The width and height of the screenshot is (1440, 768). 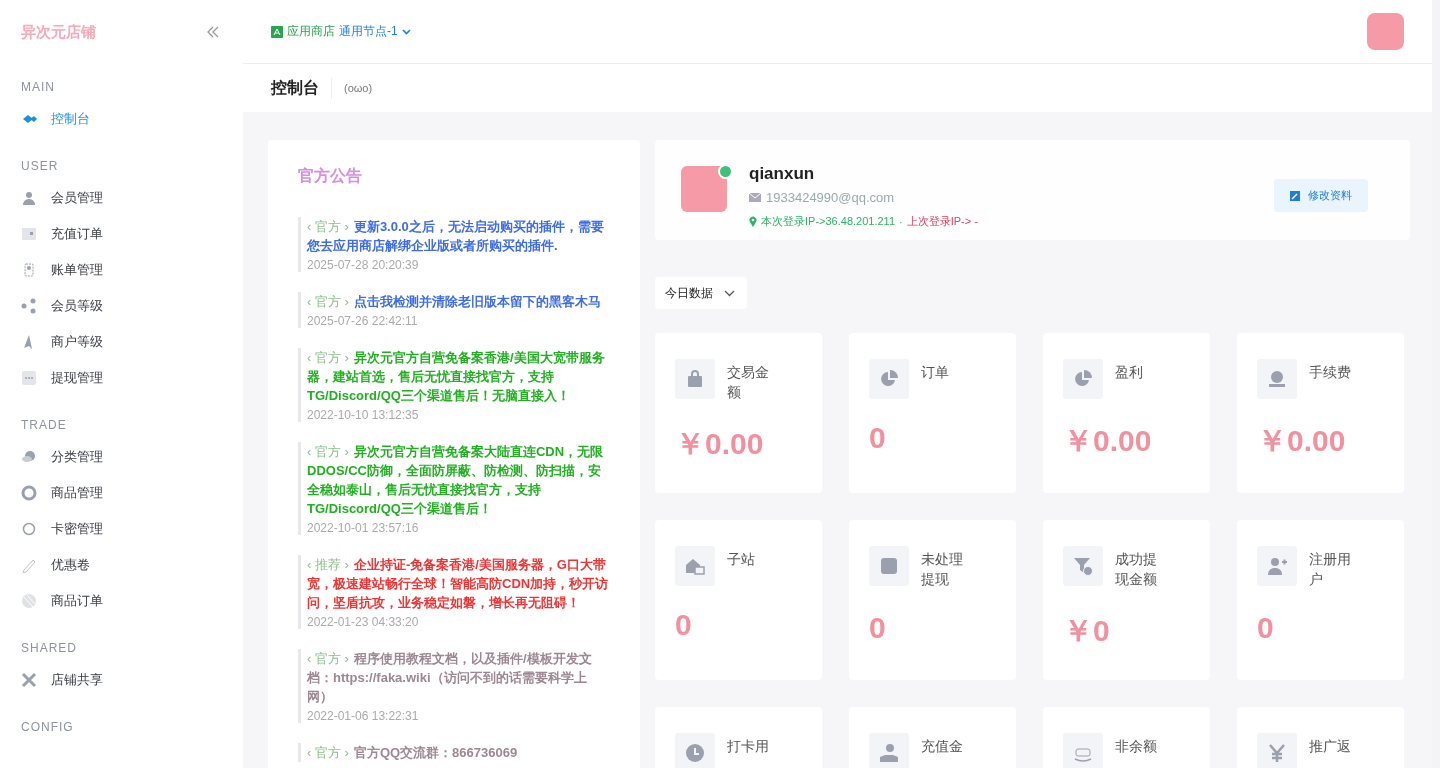 What do you see at coordinates (277, 31) in the screenshot?
I see `store-icon` at bounding box center [277, 31].